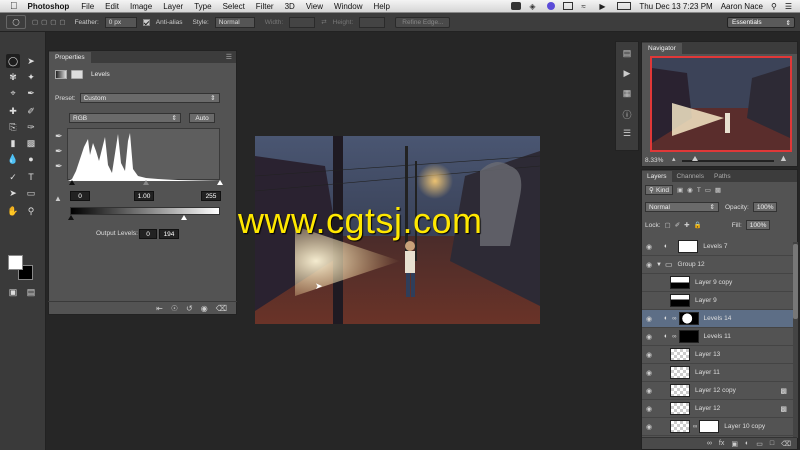 The image size is (800, 450). Describe the element at coordinates (148, 234) in the screenshot. I see `output-black-field: 0` at that location.